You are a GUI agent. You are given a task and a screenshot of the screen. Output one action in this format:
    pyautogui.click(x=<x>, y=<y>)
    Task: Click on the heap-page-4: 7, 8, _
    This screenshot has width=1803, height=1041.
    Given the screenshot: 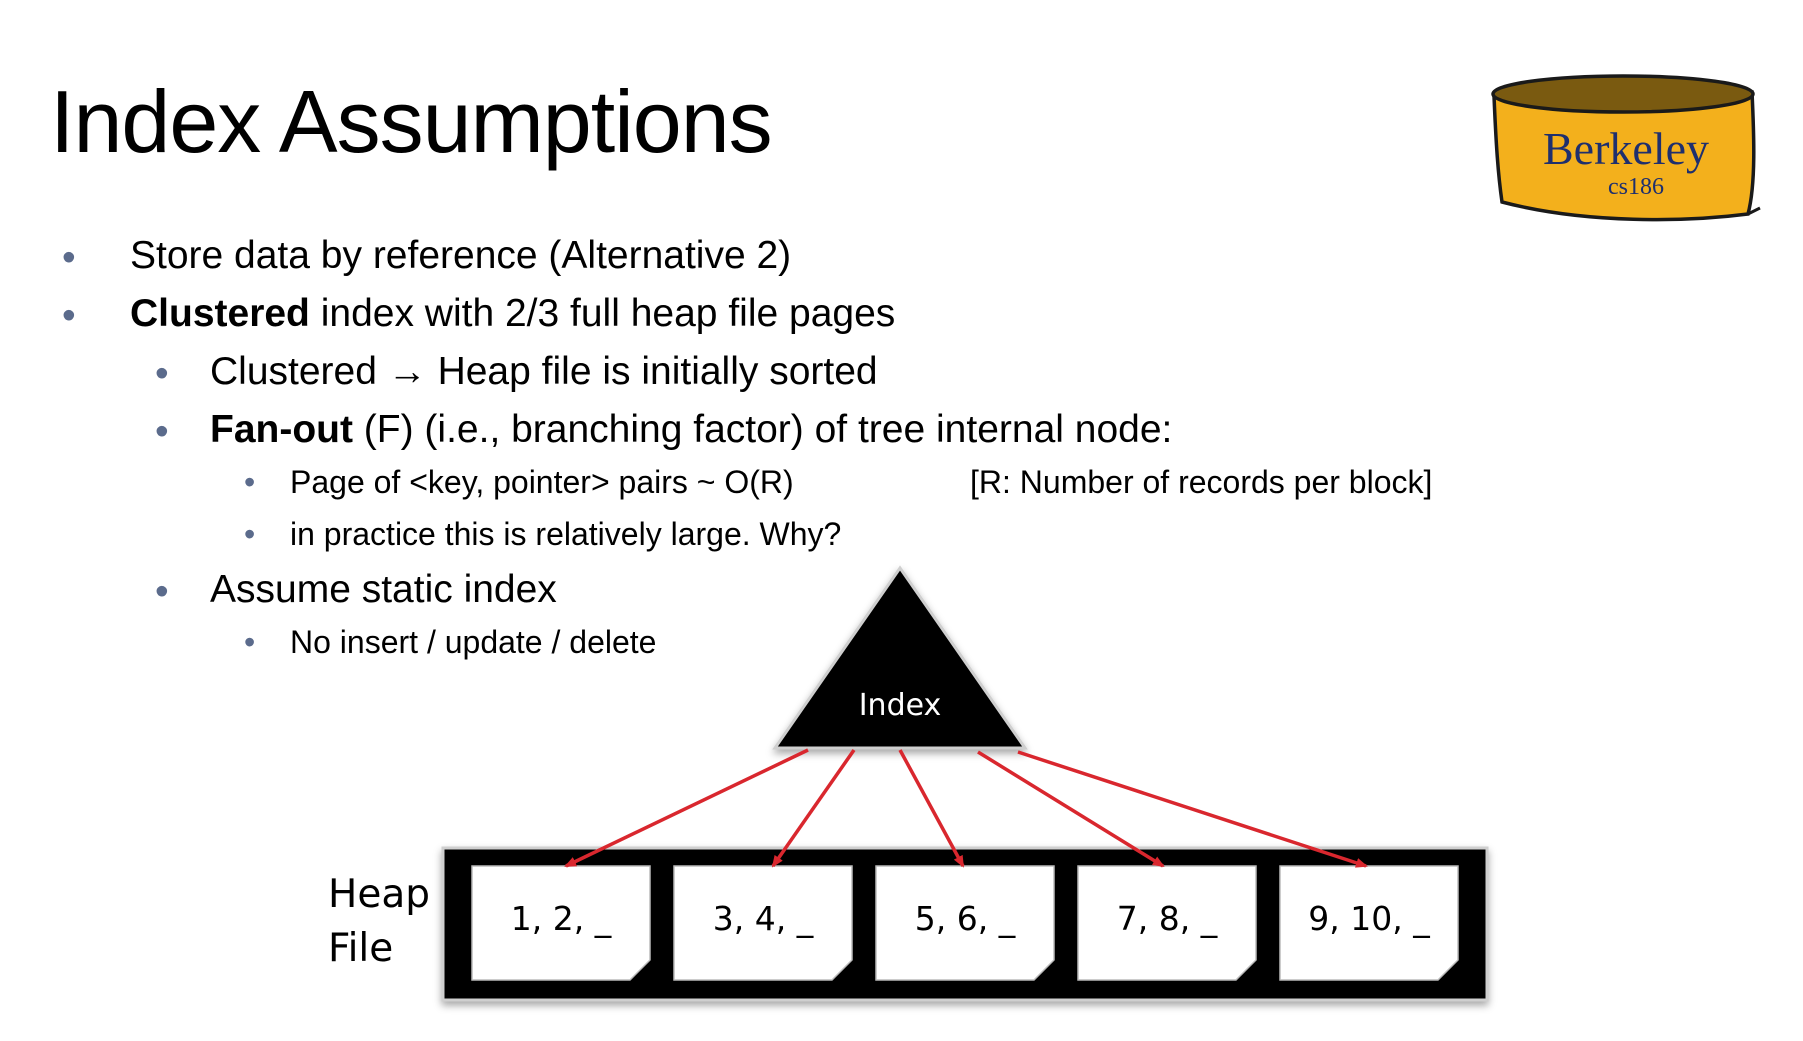 What is the action you would take?
    pyautogui.click(x=1167, y=923)
    